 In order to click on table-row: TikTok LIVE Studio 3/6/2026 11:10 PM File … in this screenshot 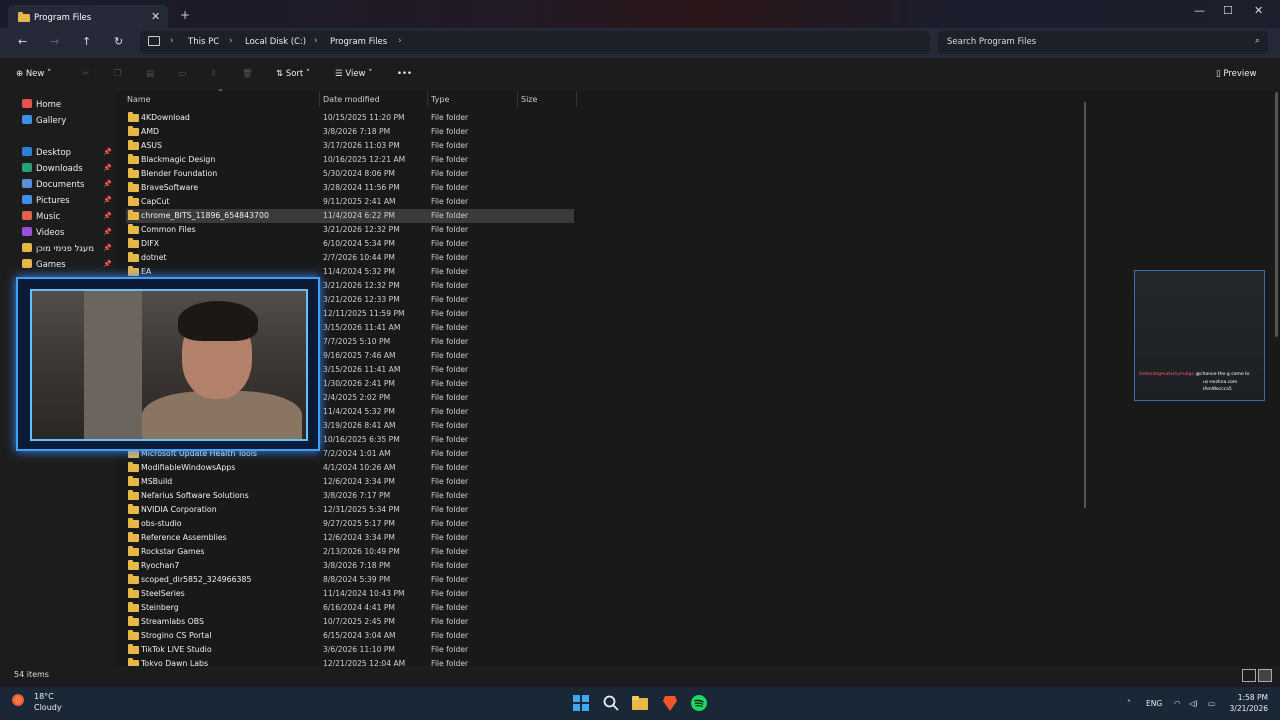, I will do `click(350, 650)`.